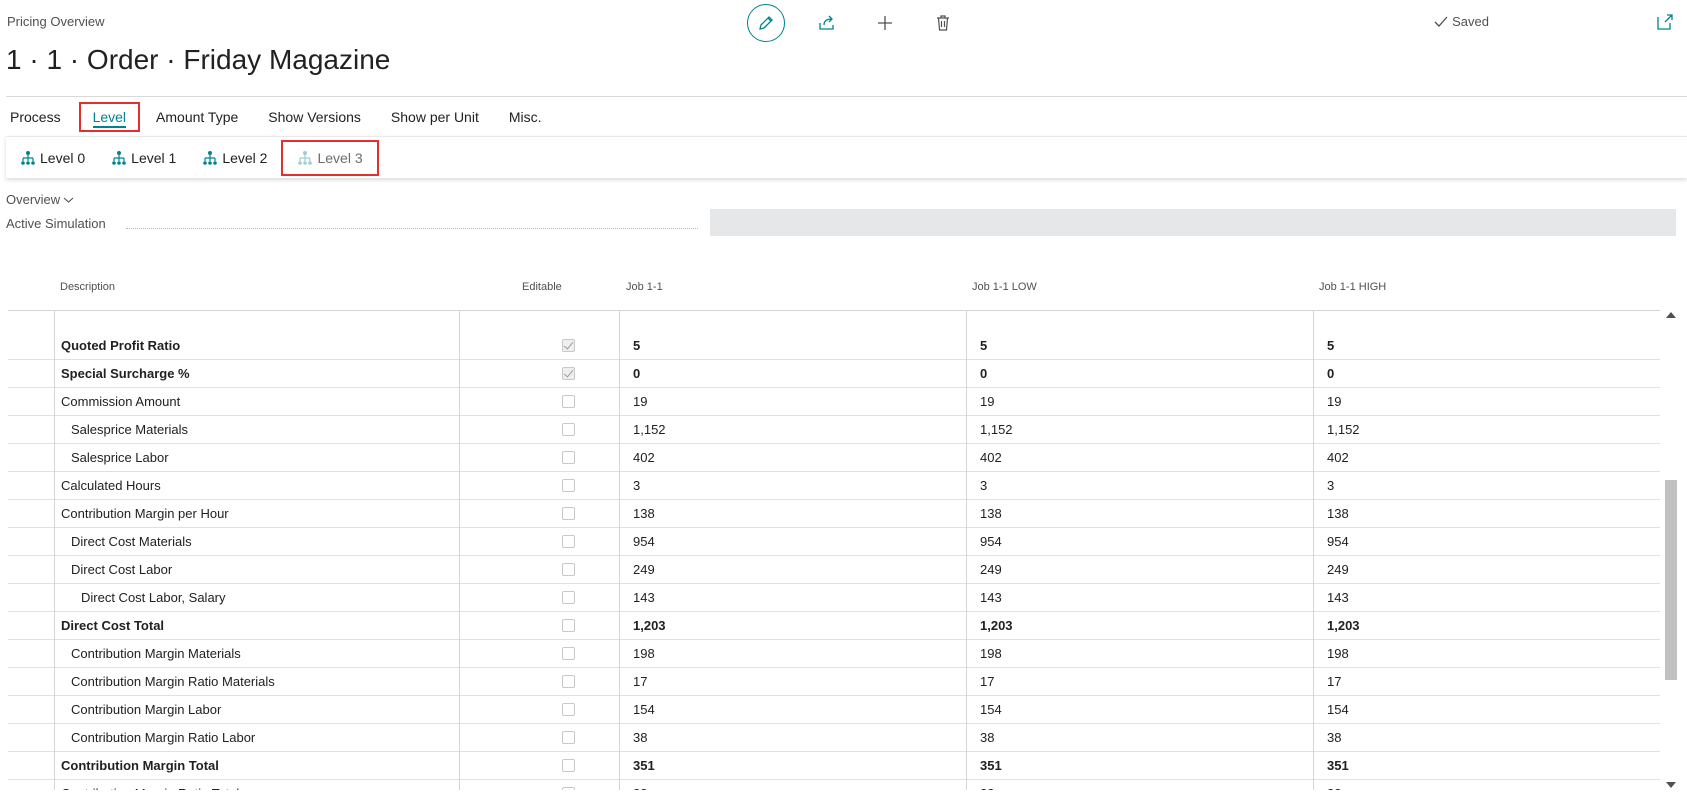 The height and width of the screenshot is (801, 1687). Describe the element at coordinates (644, 457) in the screenshot. I see `row-value-v1: 402` at that location.